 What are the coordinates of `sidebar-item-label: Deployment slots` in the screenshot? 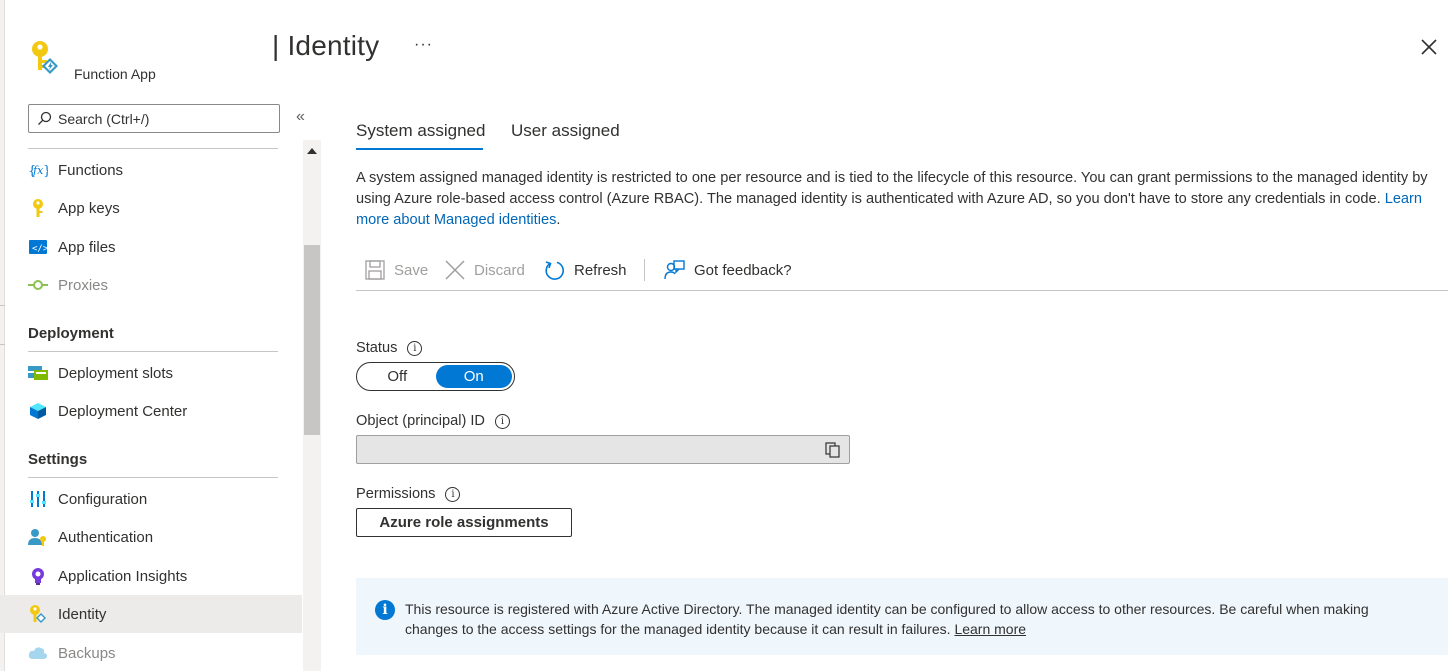 It's located at (116, 373).